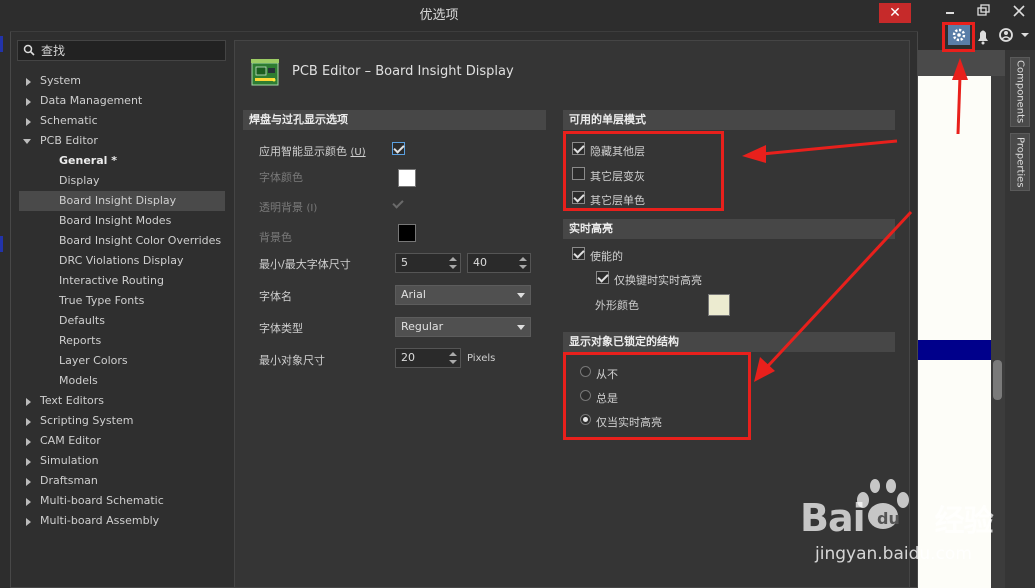  What do you see at coordinates (1020, 92) in the screenshot?
I see `tab-components: Components` at bounding box center [1020, 92].